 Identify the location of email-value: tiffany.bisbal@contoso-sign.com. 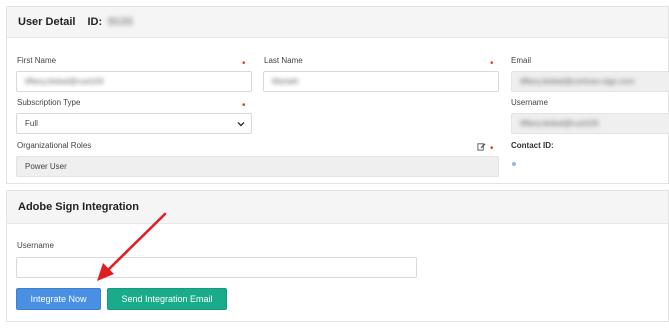
(577, 81).